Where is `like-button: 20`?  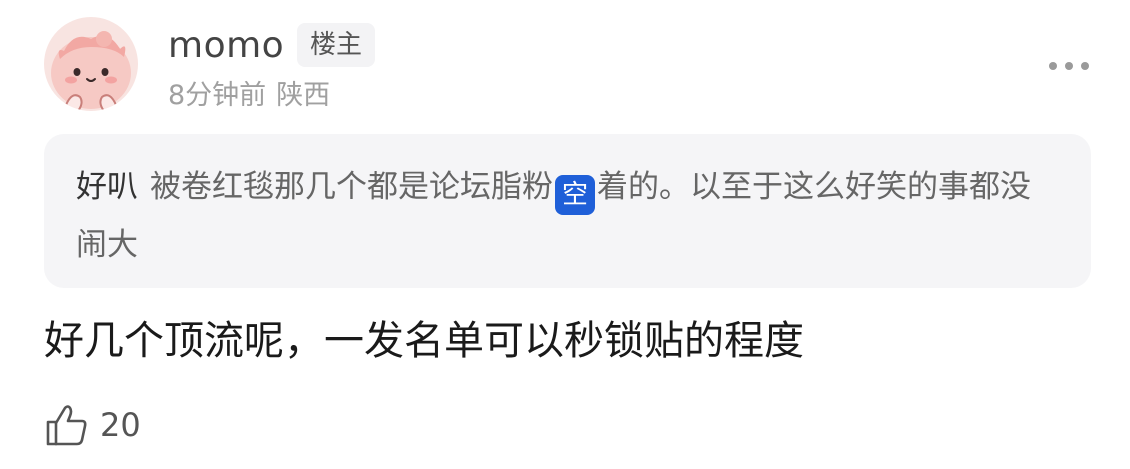 like-button: 20 is located at coordinates (92, 425).